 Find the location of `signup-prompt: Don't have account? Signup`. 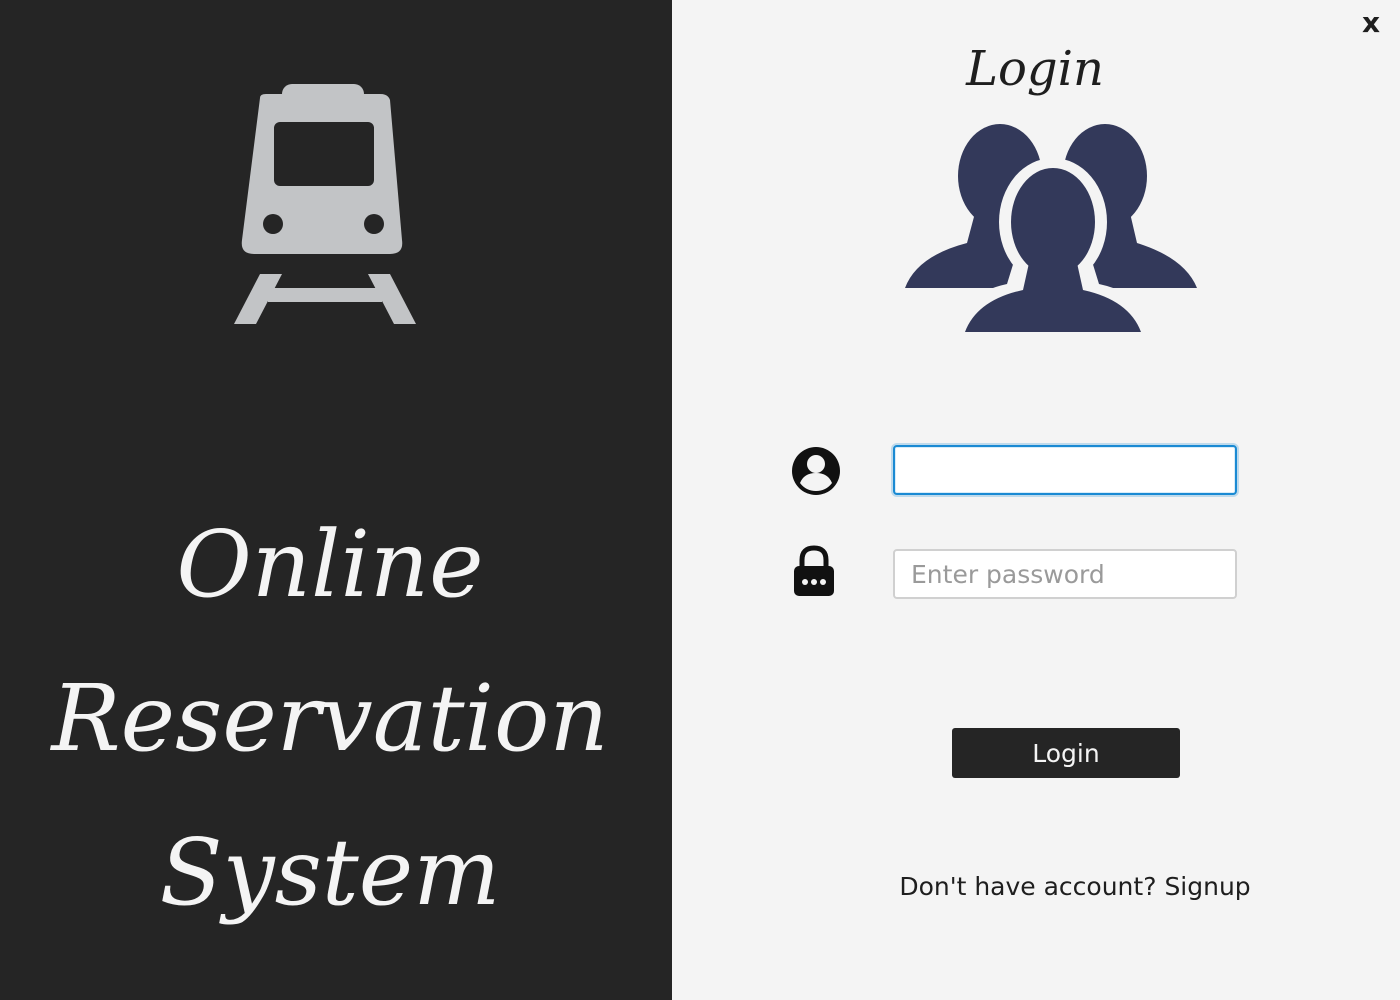

signup-prompt: Don't have account? Signup is located at coordinates (1075, 887).